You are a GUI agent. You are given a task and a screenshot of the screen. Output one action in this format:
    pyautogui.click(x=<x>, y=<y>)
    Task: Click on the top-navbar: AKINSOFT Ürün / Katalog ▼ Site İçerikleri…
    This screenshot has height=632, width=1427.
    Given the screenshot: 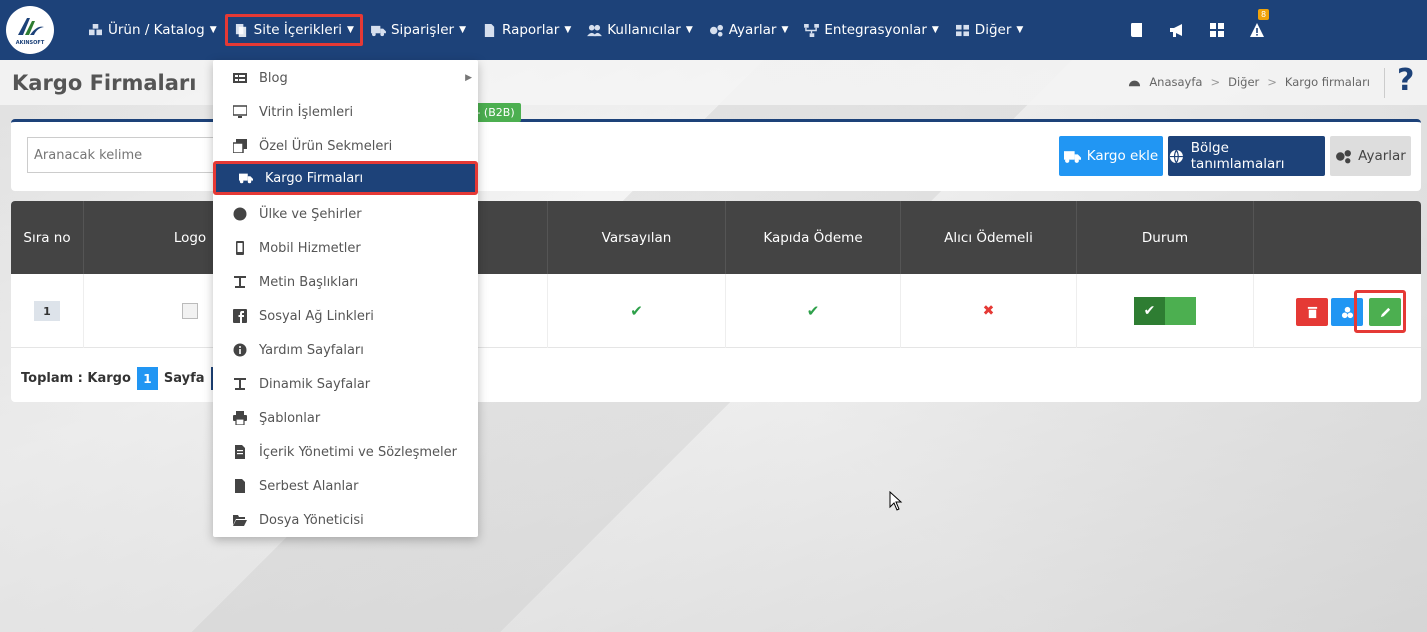 What is the action you would take?
    pyautogui.click(x=713, y=30)
    